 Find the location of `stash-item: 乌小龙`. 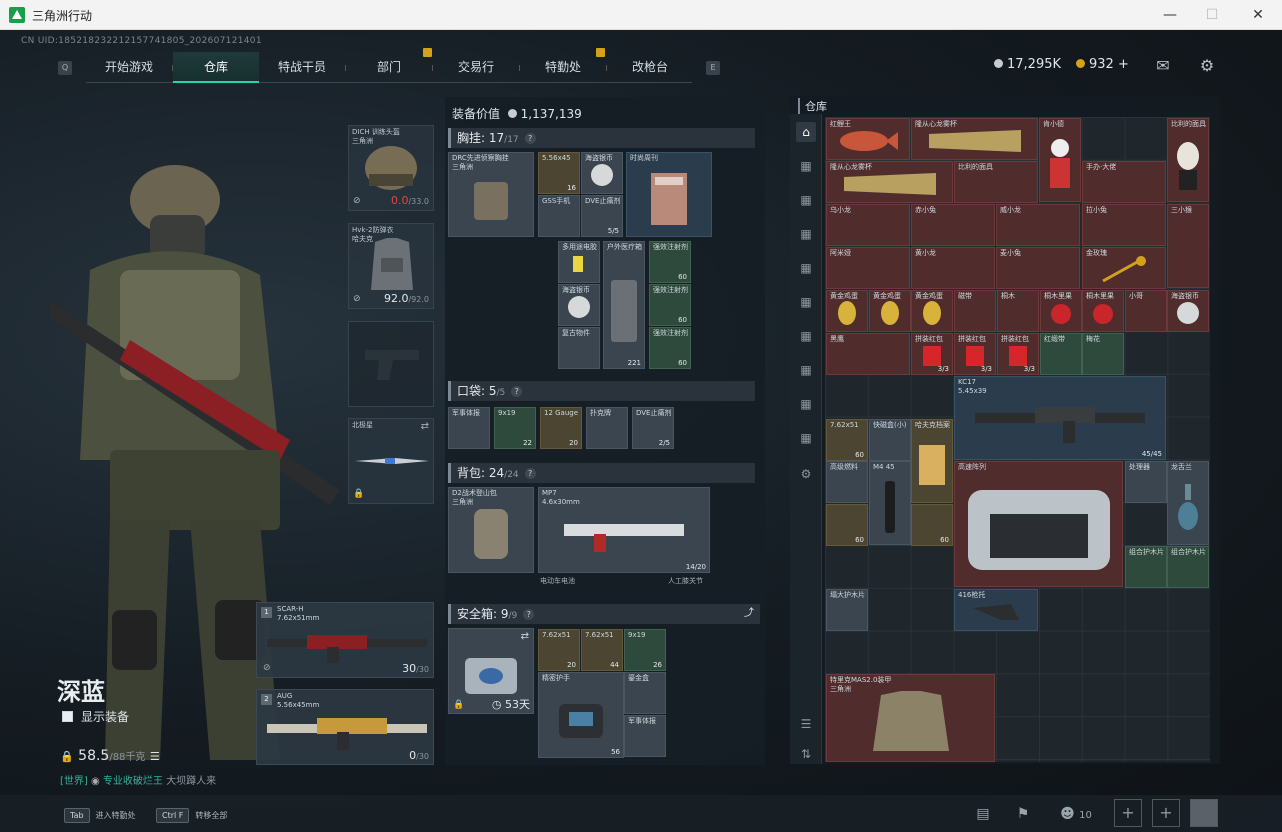

stash-item: 乌小龙 is located at coordinates (868, 225).